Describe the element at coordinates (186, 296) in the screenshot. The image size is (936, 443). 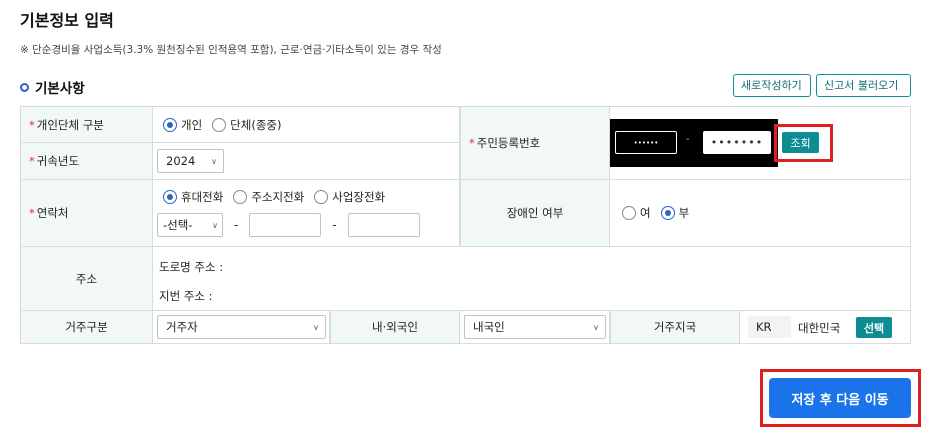
I see `lot-address-label: 지번 주소 :` at that location.